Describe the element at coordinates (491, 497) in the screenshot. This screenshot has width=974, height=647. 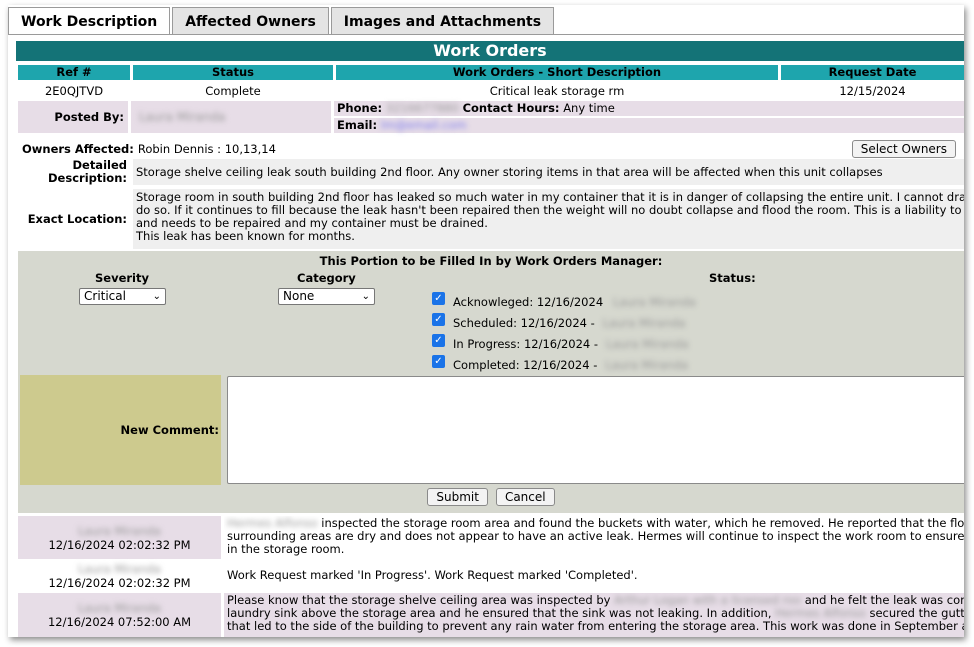
I see `form-buttons: Submit Cancel` at that location.